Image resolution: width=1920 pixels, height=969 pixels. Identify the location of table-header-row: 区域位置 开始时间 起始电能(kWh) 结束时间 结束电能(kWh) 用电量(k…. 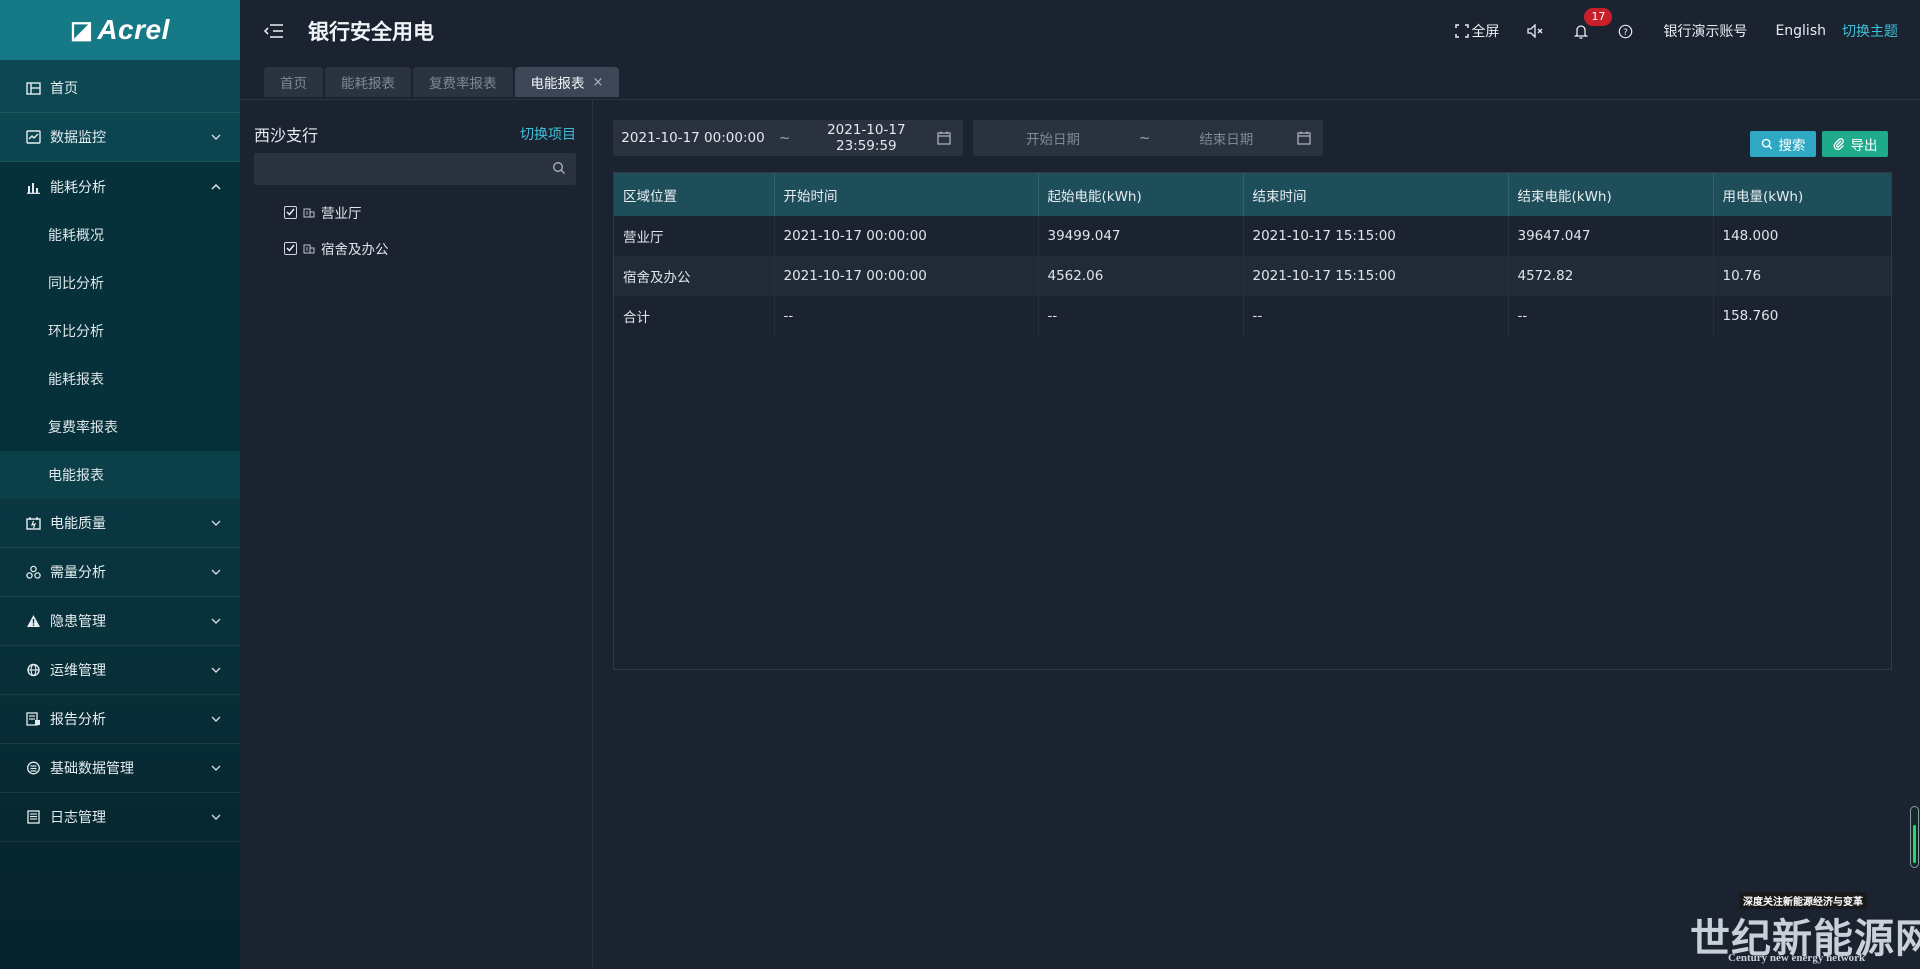
(1252, 194).